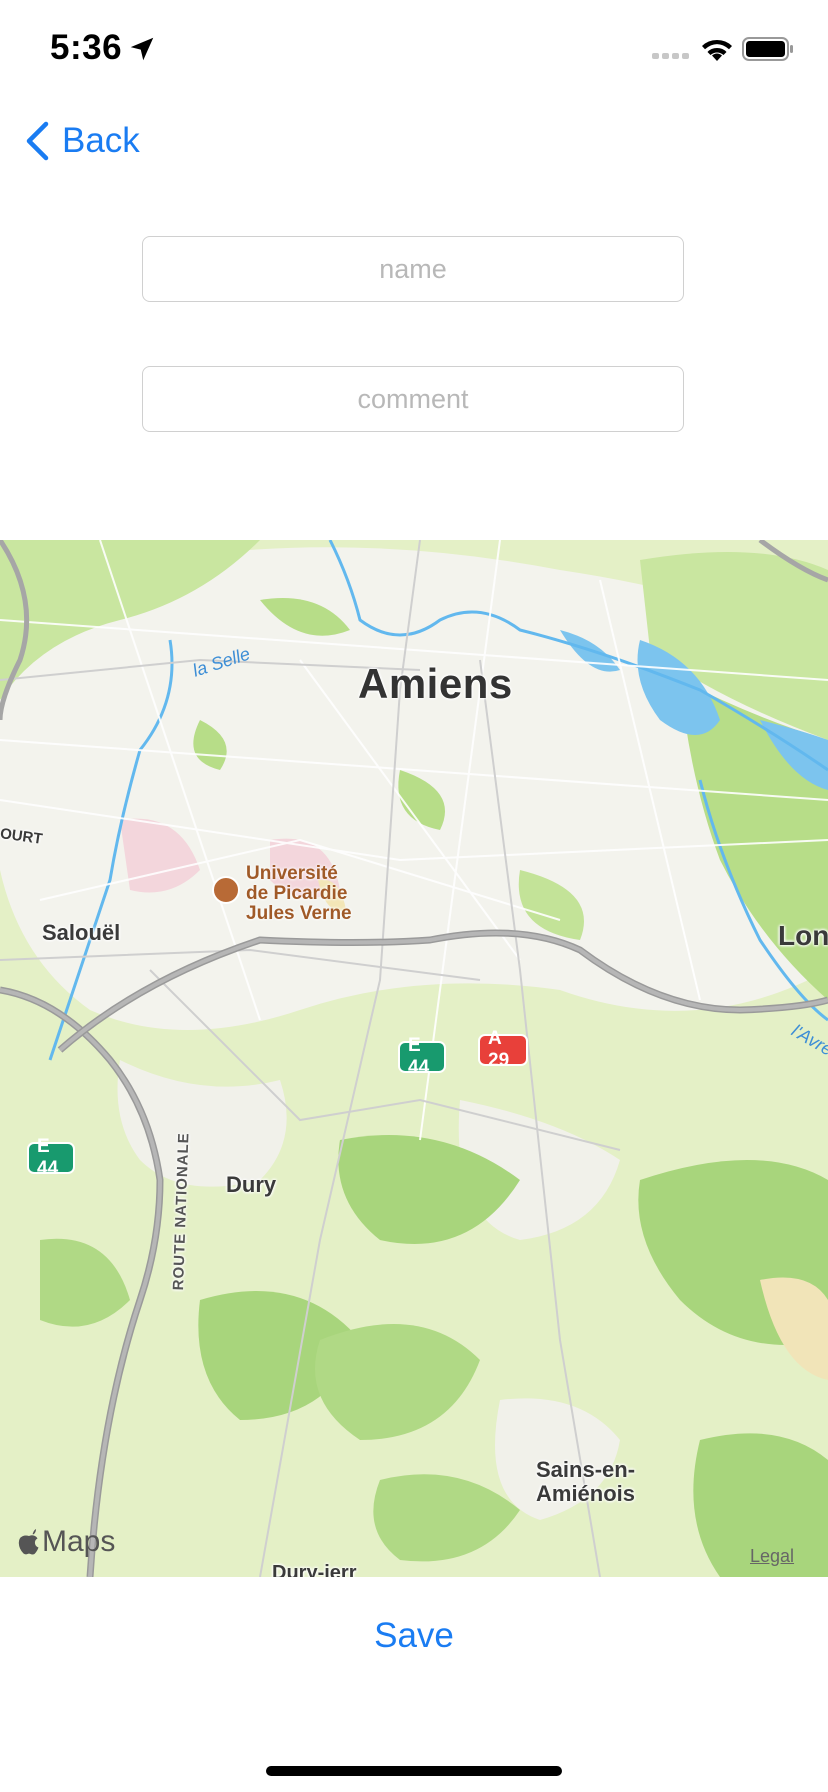  What do you see at coordinates (586, 1469) in the screenshot?
I see `map-place-sains-line1: Sains-en-` at bounding box center [586, 1469].